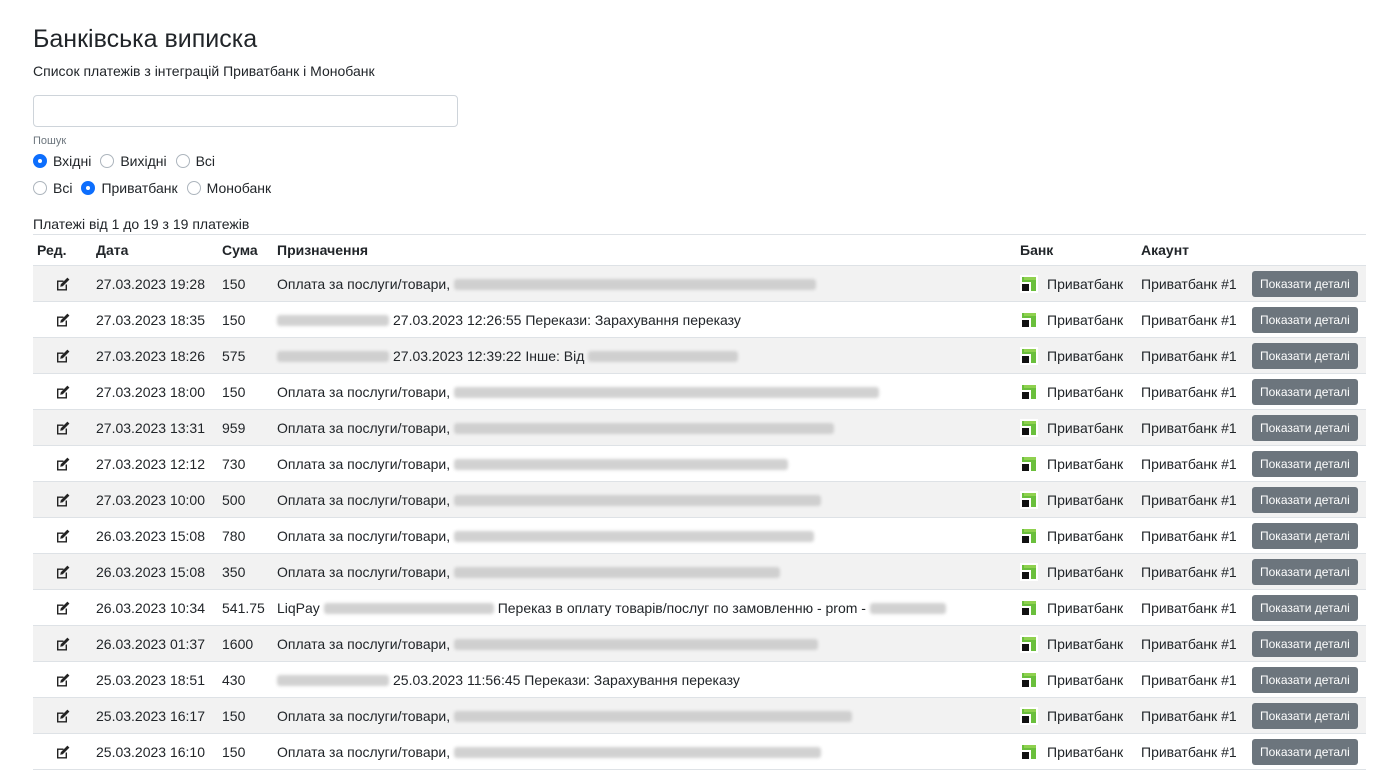 The image size is (1400, 770). Describe the element at coordinates (141, 224) in the screenshot. I see `pagination-summary: Платежі від 1 до 19 з 19 платежів` at that location.